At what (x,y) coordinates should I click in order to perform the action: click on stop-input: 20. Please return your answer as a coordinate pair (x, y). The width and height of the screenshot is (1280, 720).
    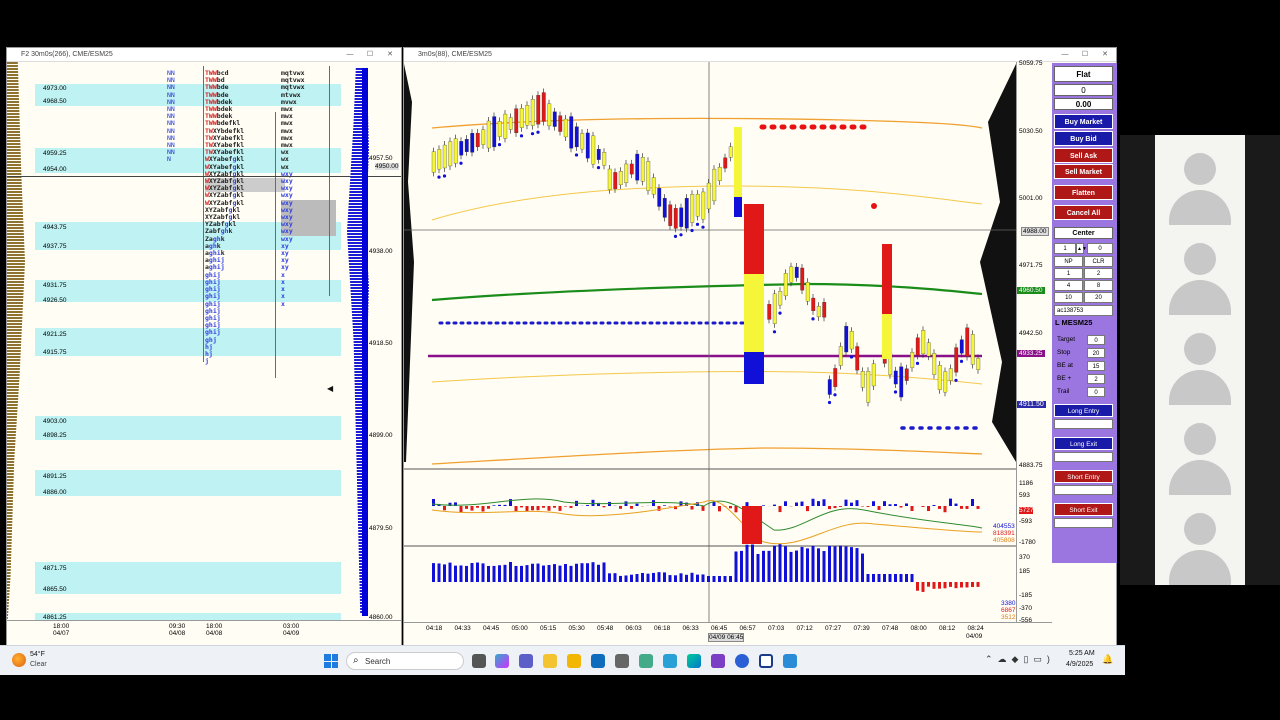
    Looking at the image, I should click on (1096, 353).